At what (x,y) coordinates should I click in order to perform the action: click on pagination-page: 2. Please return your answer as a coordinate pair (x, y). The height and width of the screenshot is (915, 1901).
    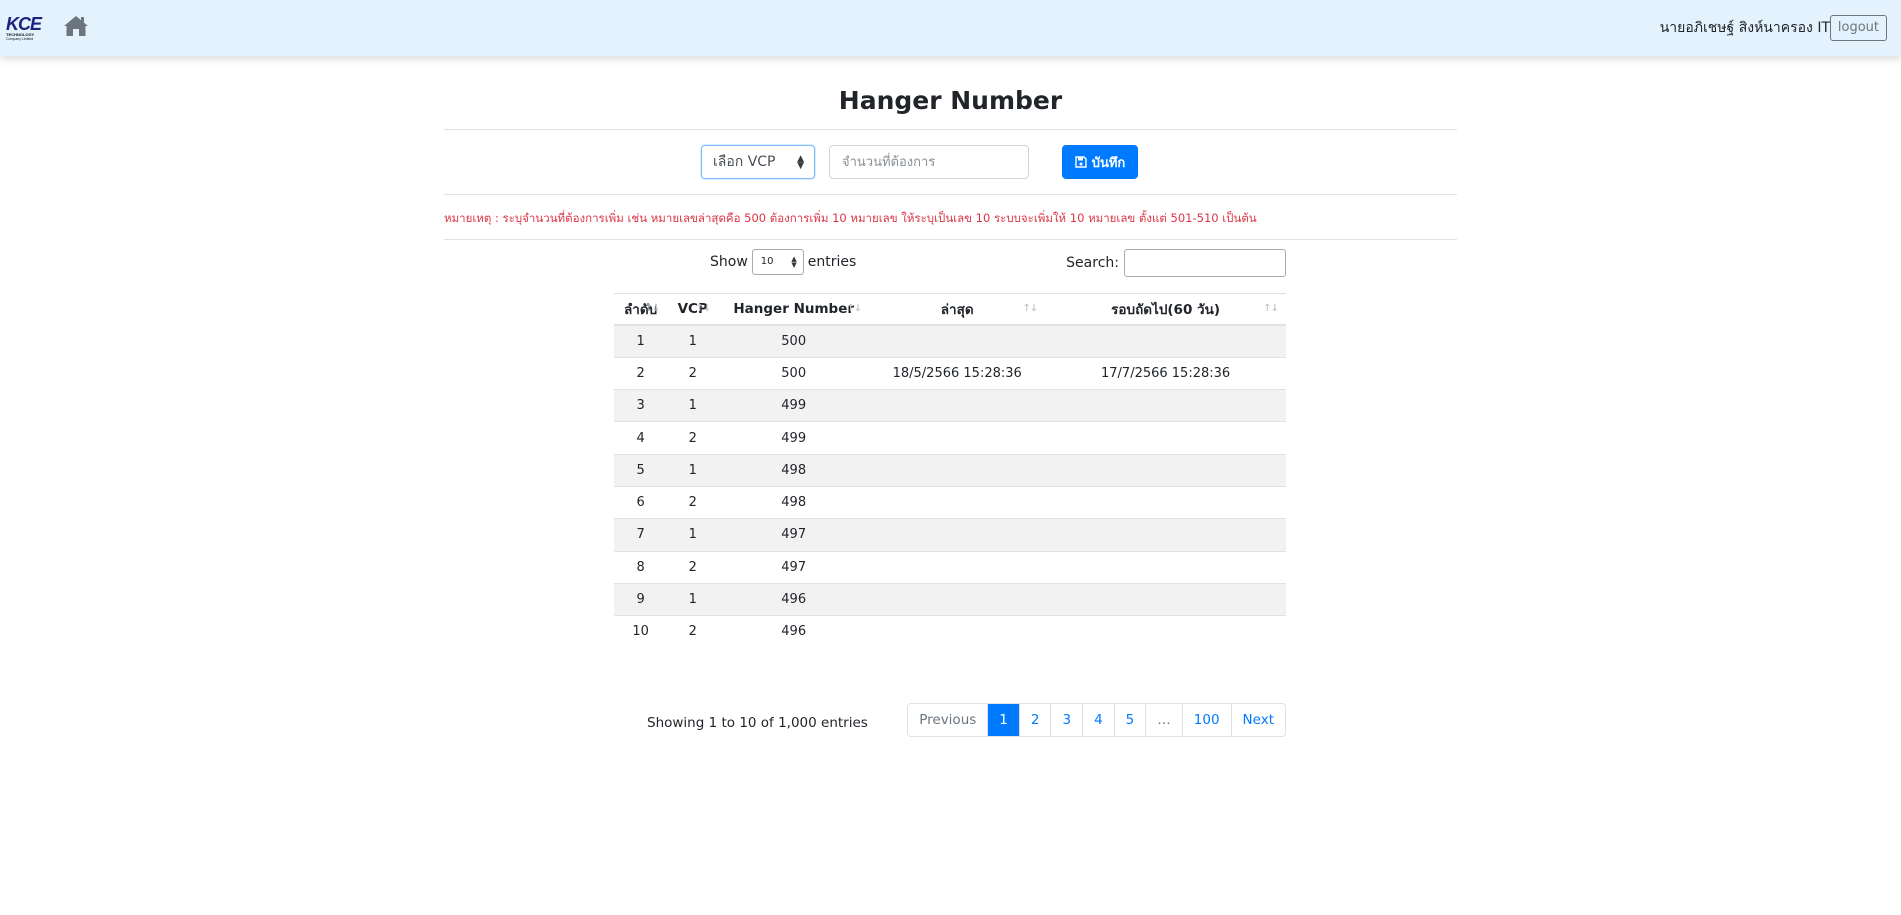
    Looking at the image, I should click on (1034, 720).